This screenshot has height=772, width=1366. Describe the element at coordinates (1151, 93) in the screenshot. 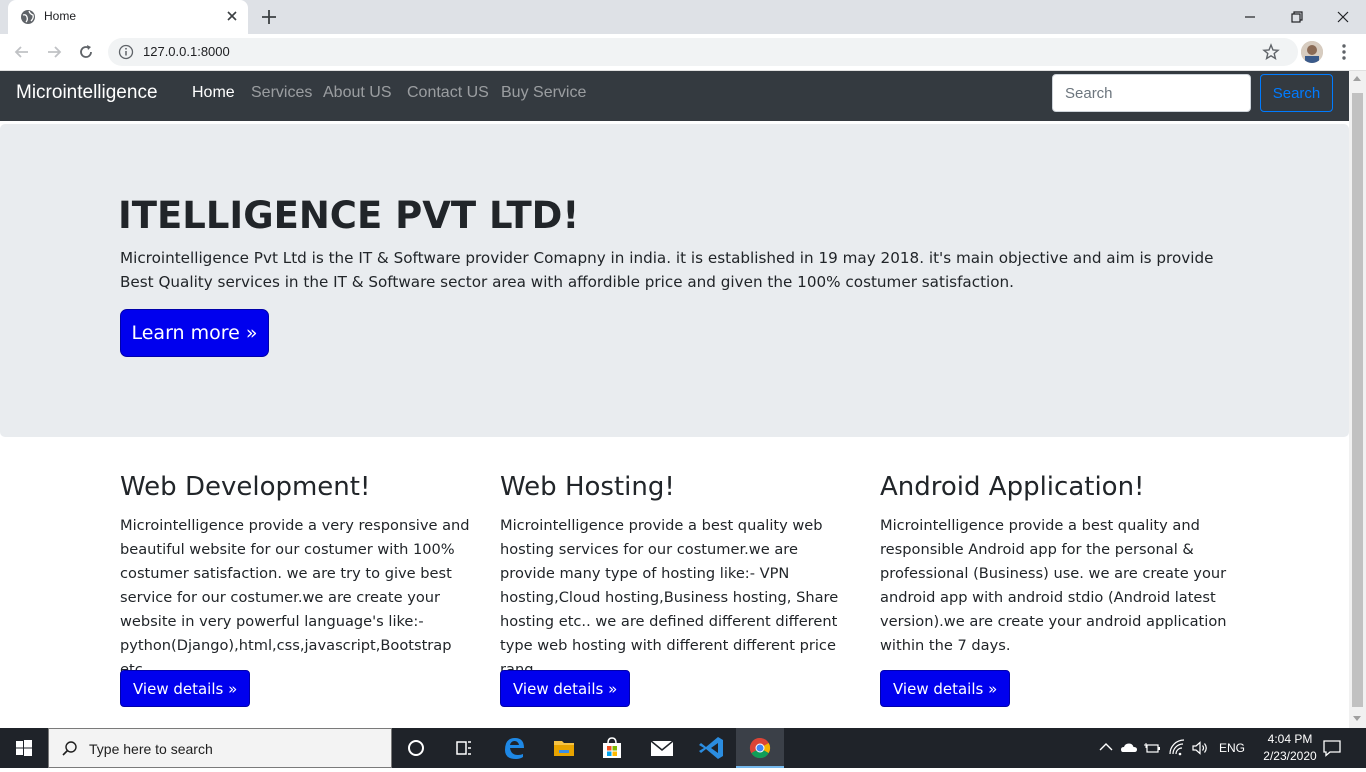

I see `search-input` at that location.